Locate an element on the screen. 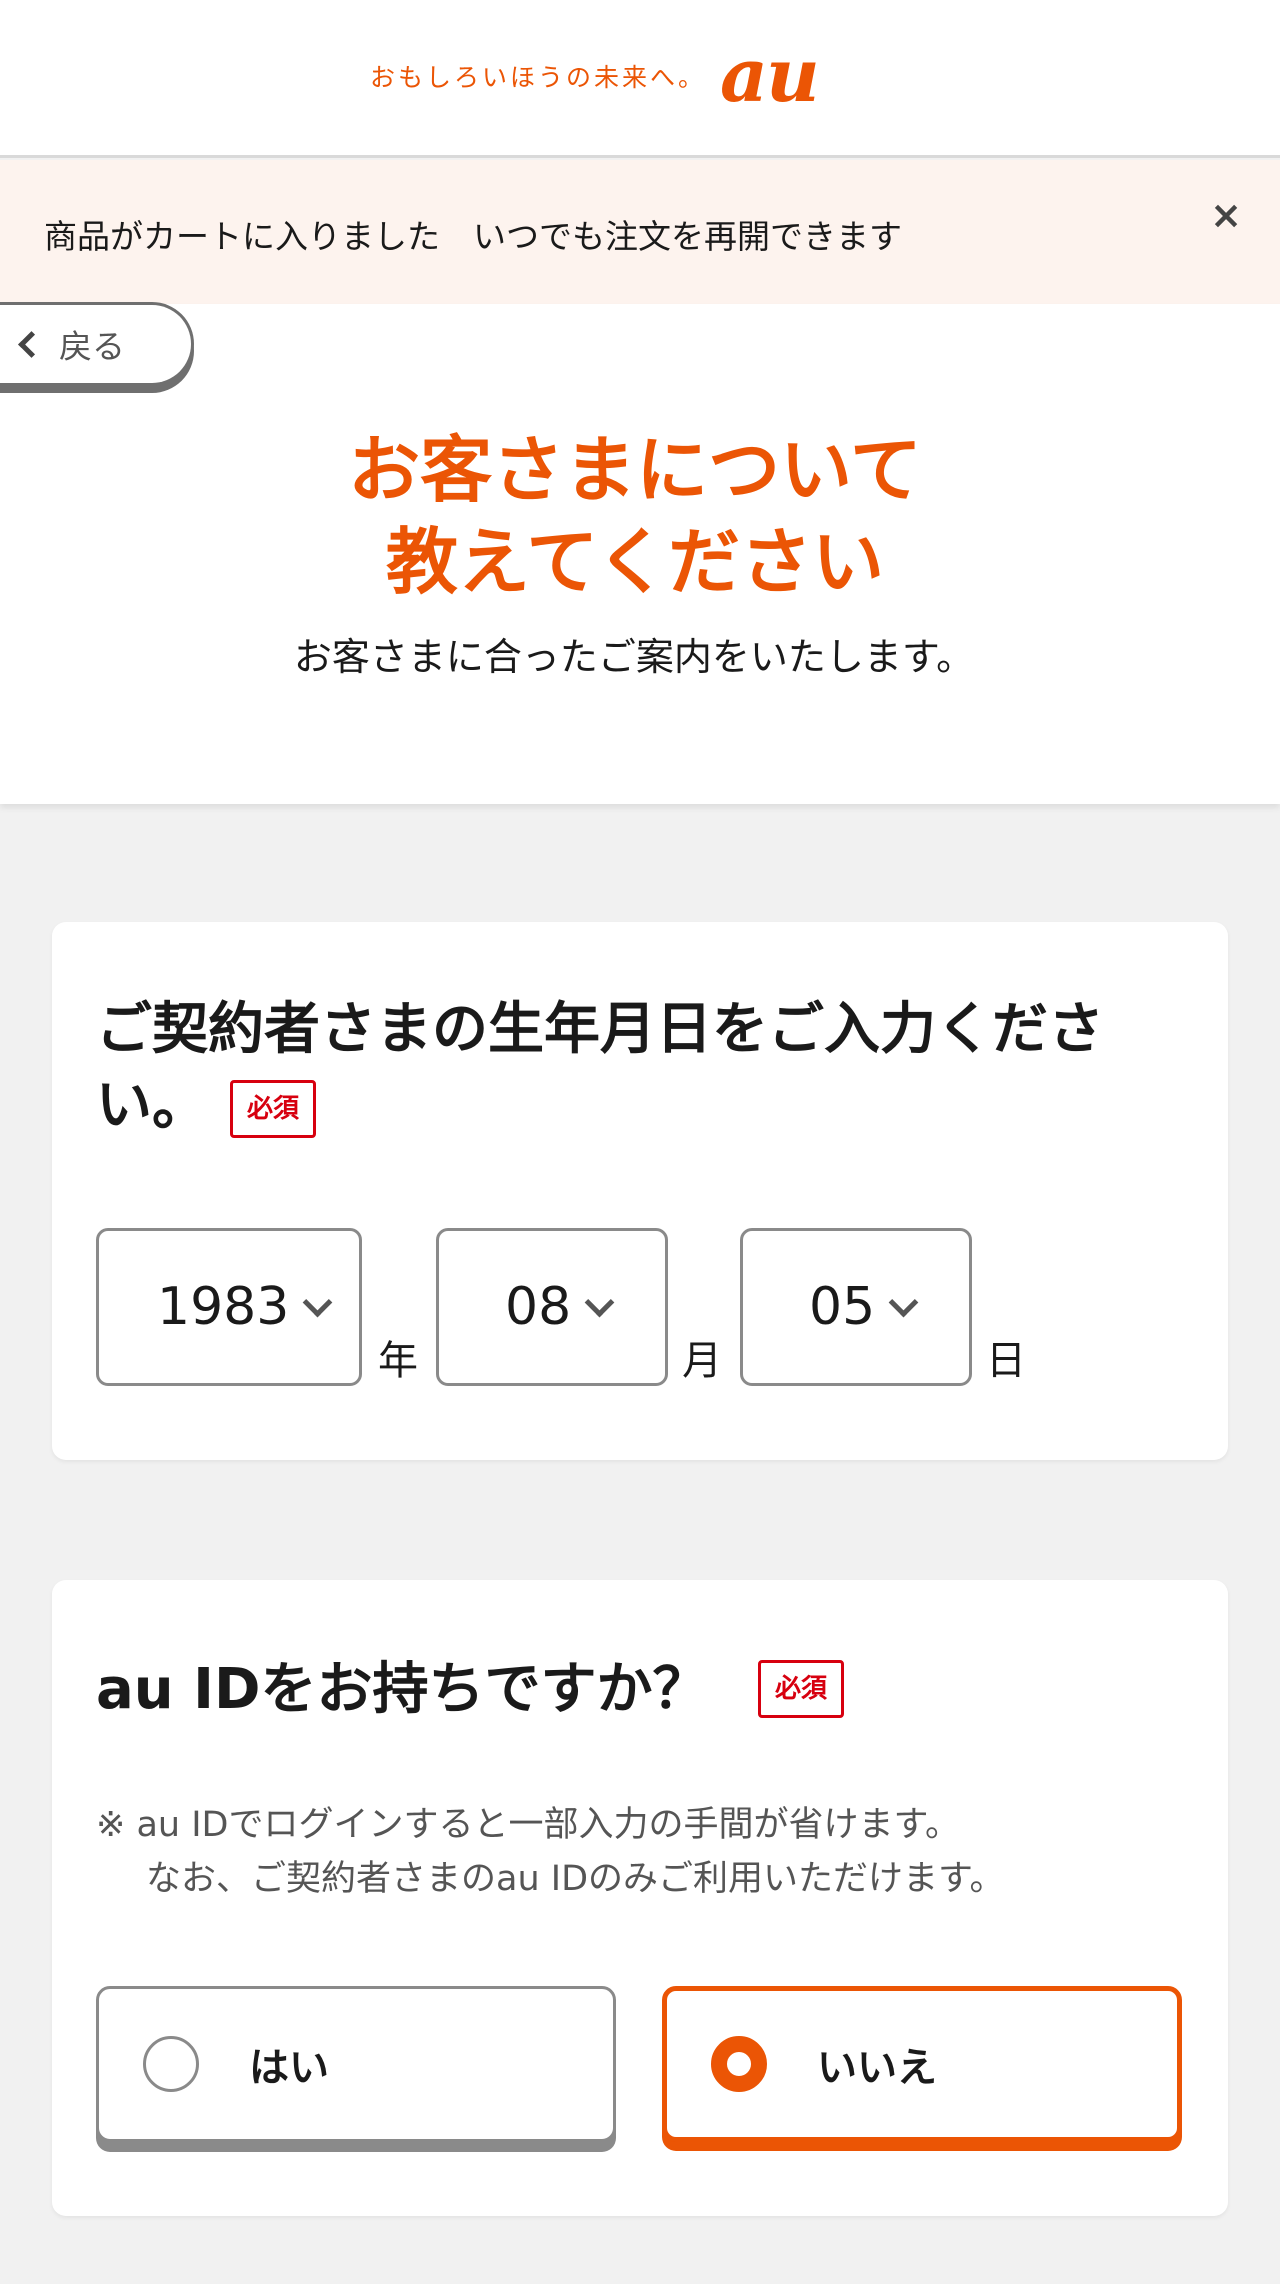 This screenshot has height=2284, width=1280. auid-option-no: いいえ is located at coordinates (922, 2064).